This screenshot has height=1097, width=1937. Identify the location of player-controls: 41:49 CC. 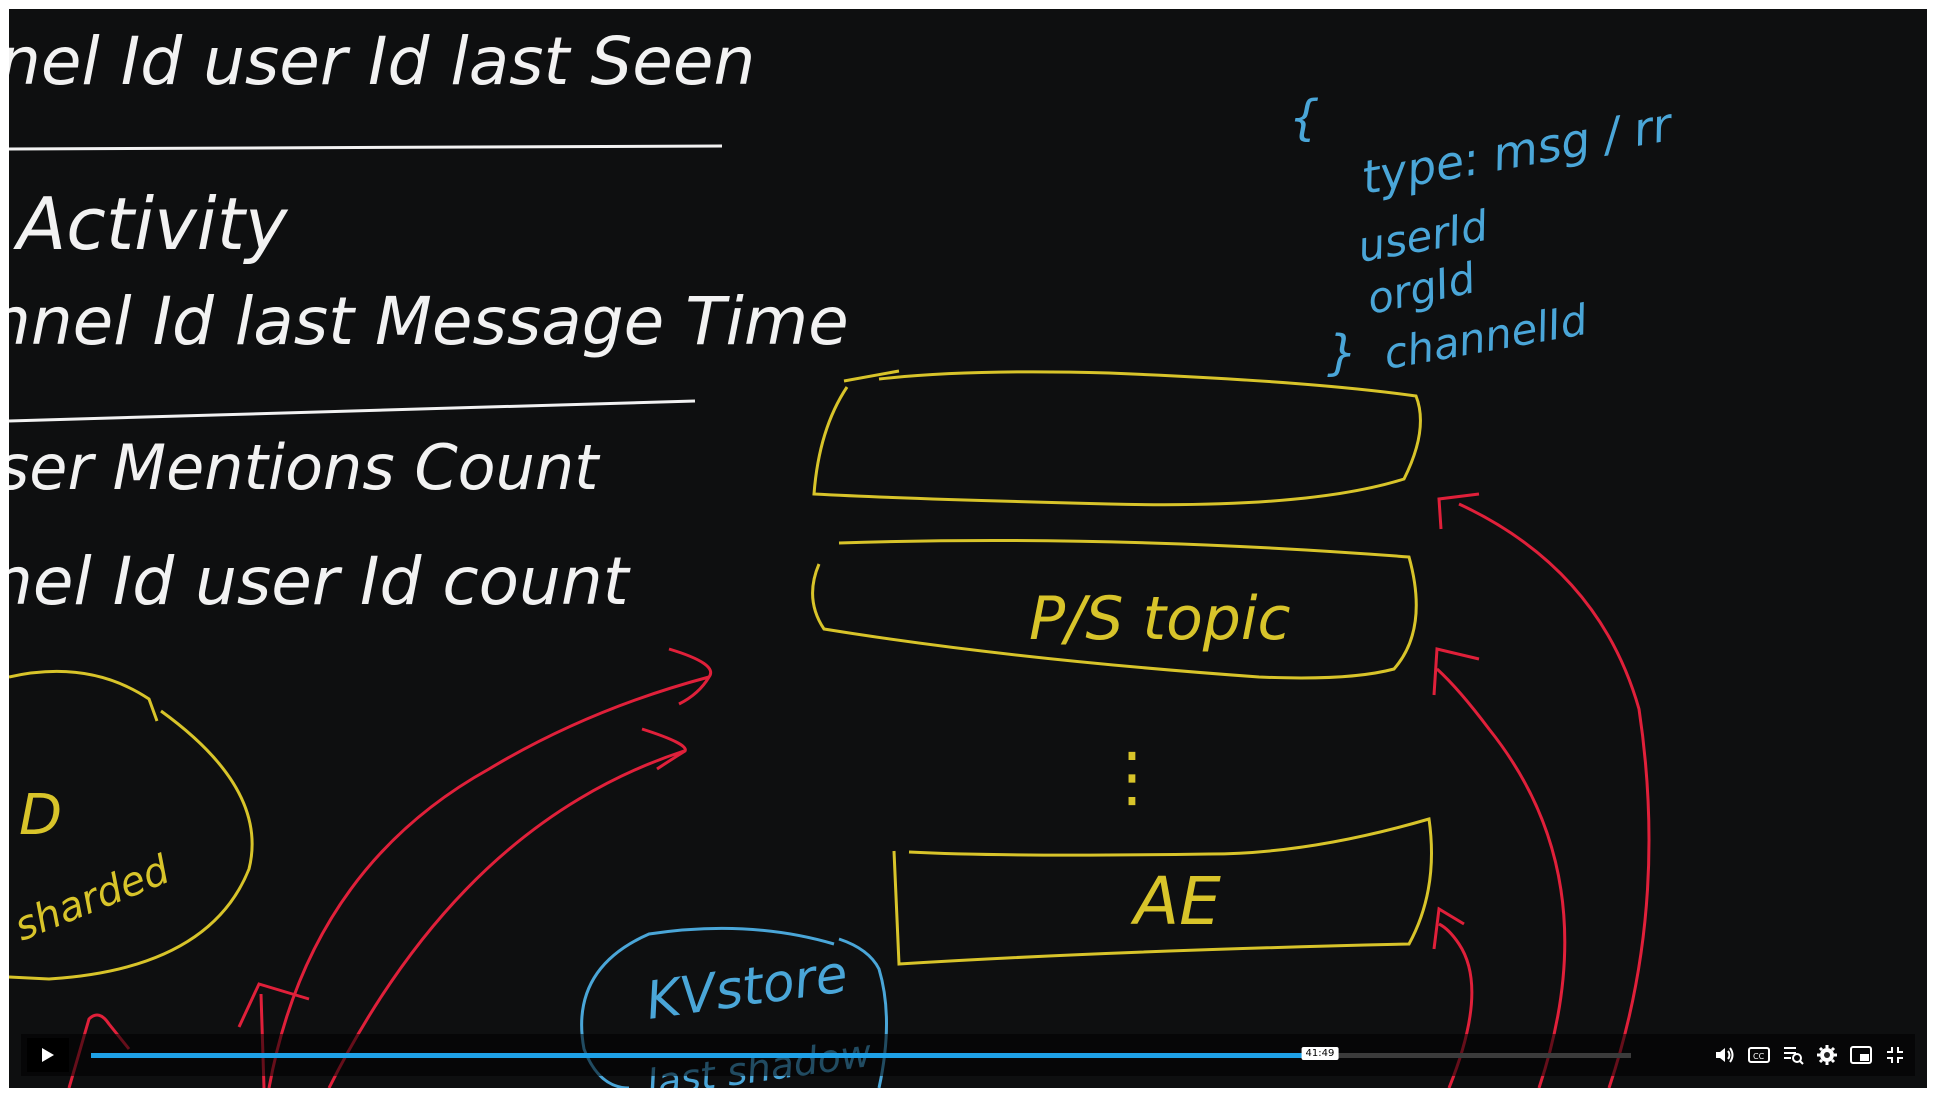
(968, 1055).